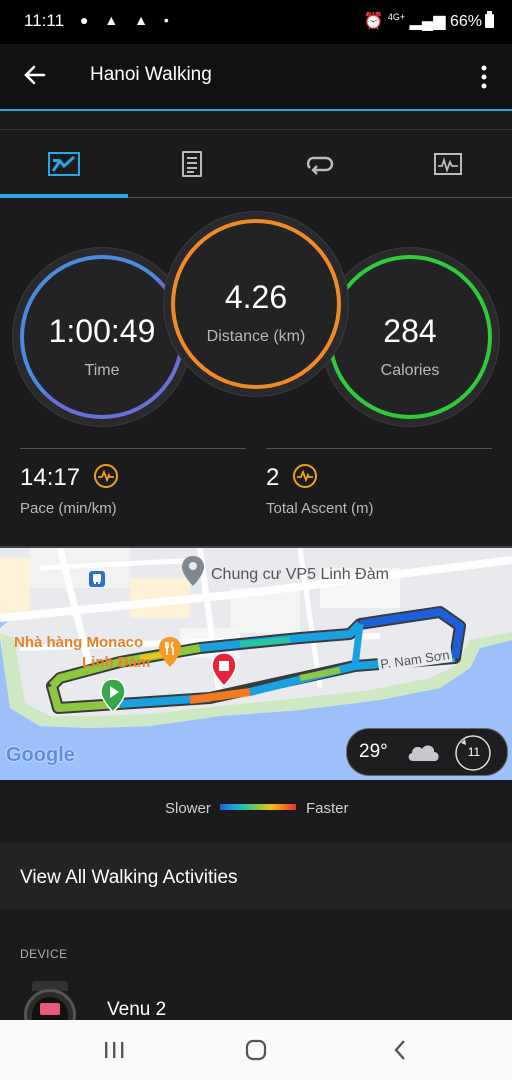 The width and height of the screenshot is (512, 1080). Describe the element at coordinates (256, 965) in the screenshot. I see `device-section: DEVICE Venu 2` at that location.